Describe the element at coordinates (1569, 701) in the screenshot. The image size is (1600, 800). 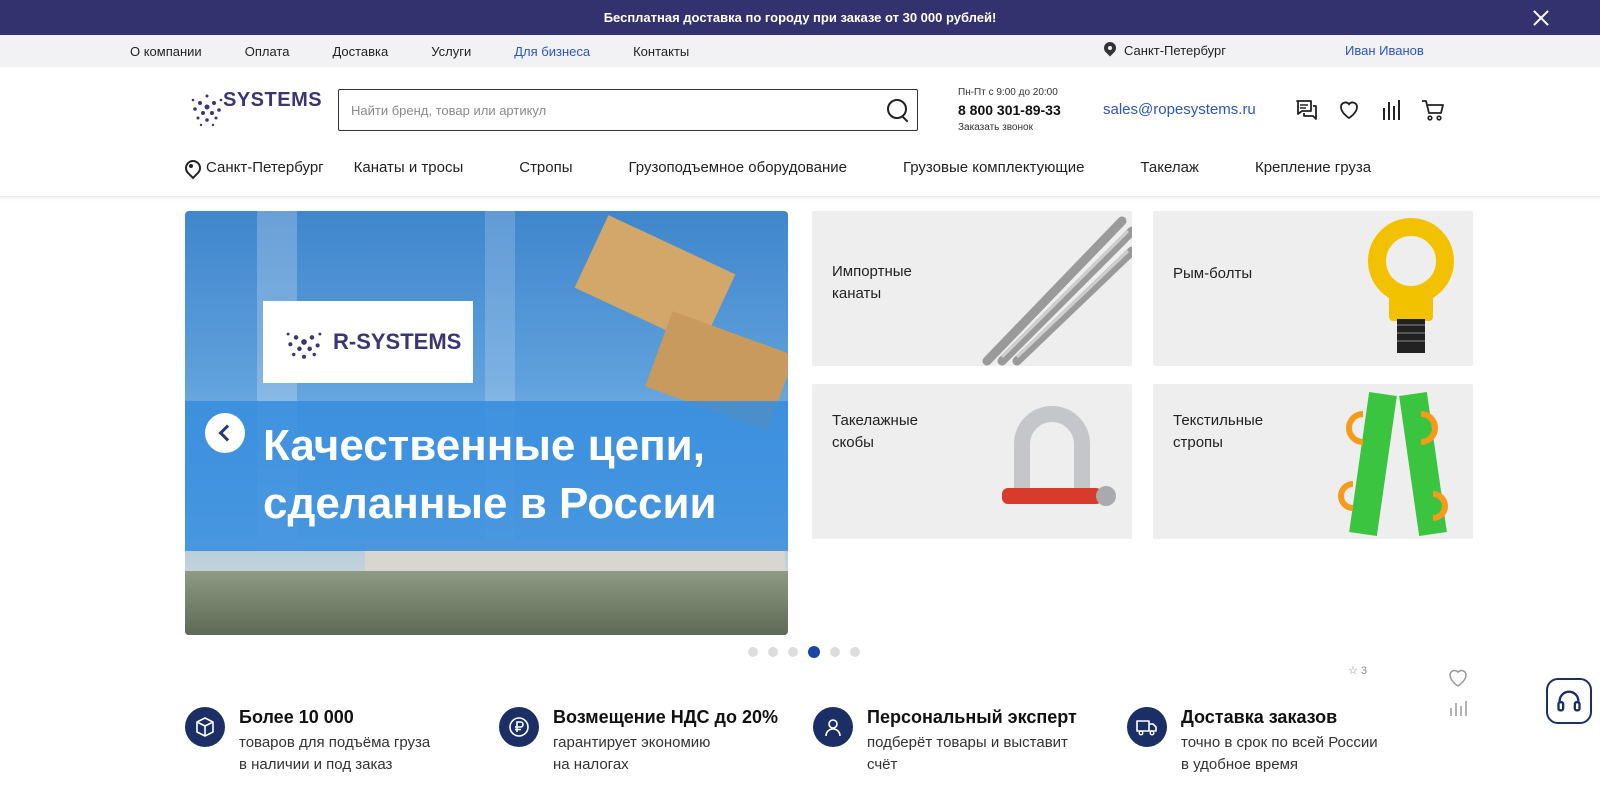
I see `support-headset-icon` at that location.